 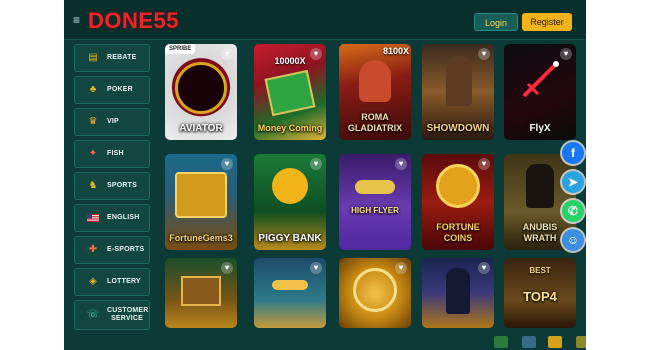 I want to click on game-tile-anubis-night: ♥, so click(x=458, y=293).